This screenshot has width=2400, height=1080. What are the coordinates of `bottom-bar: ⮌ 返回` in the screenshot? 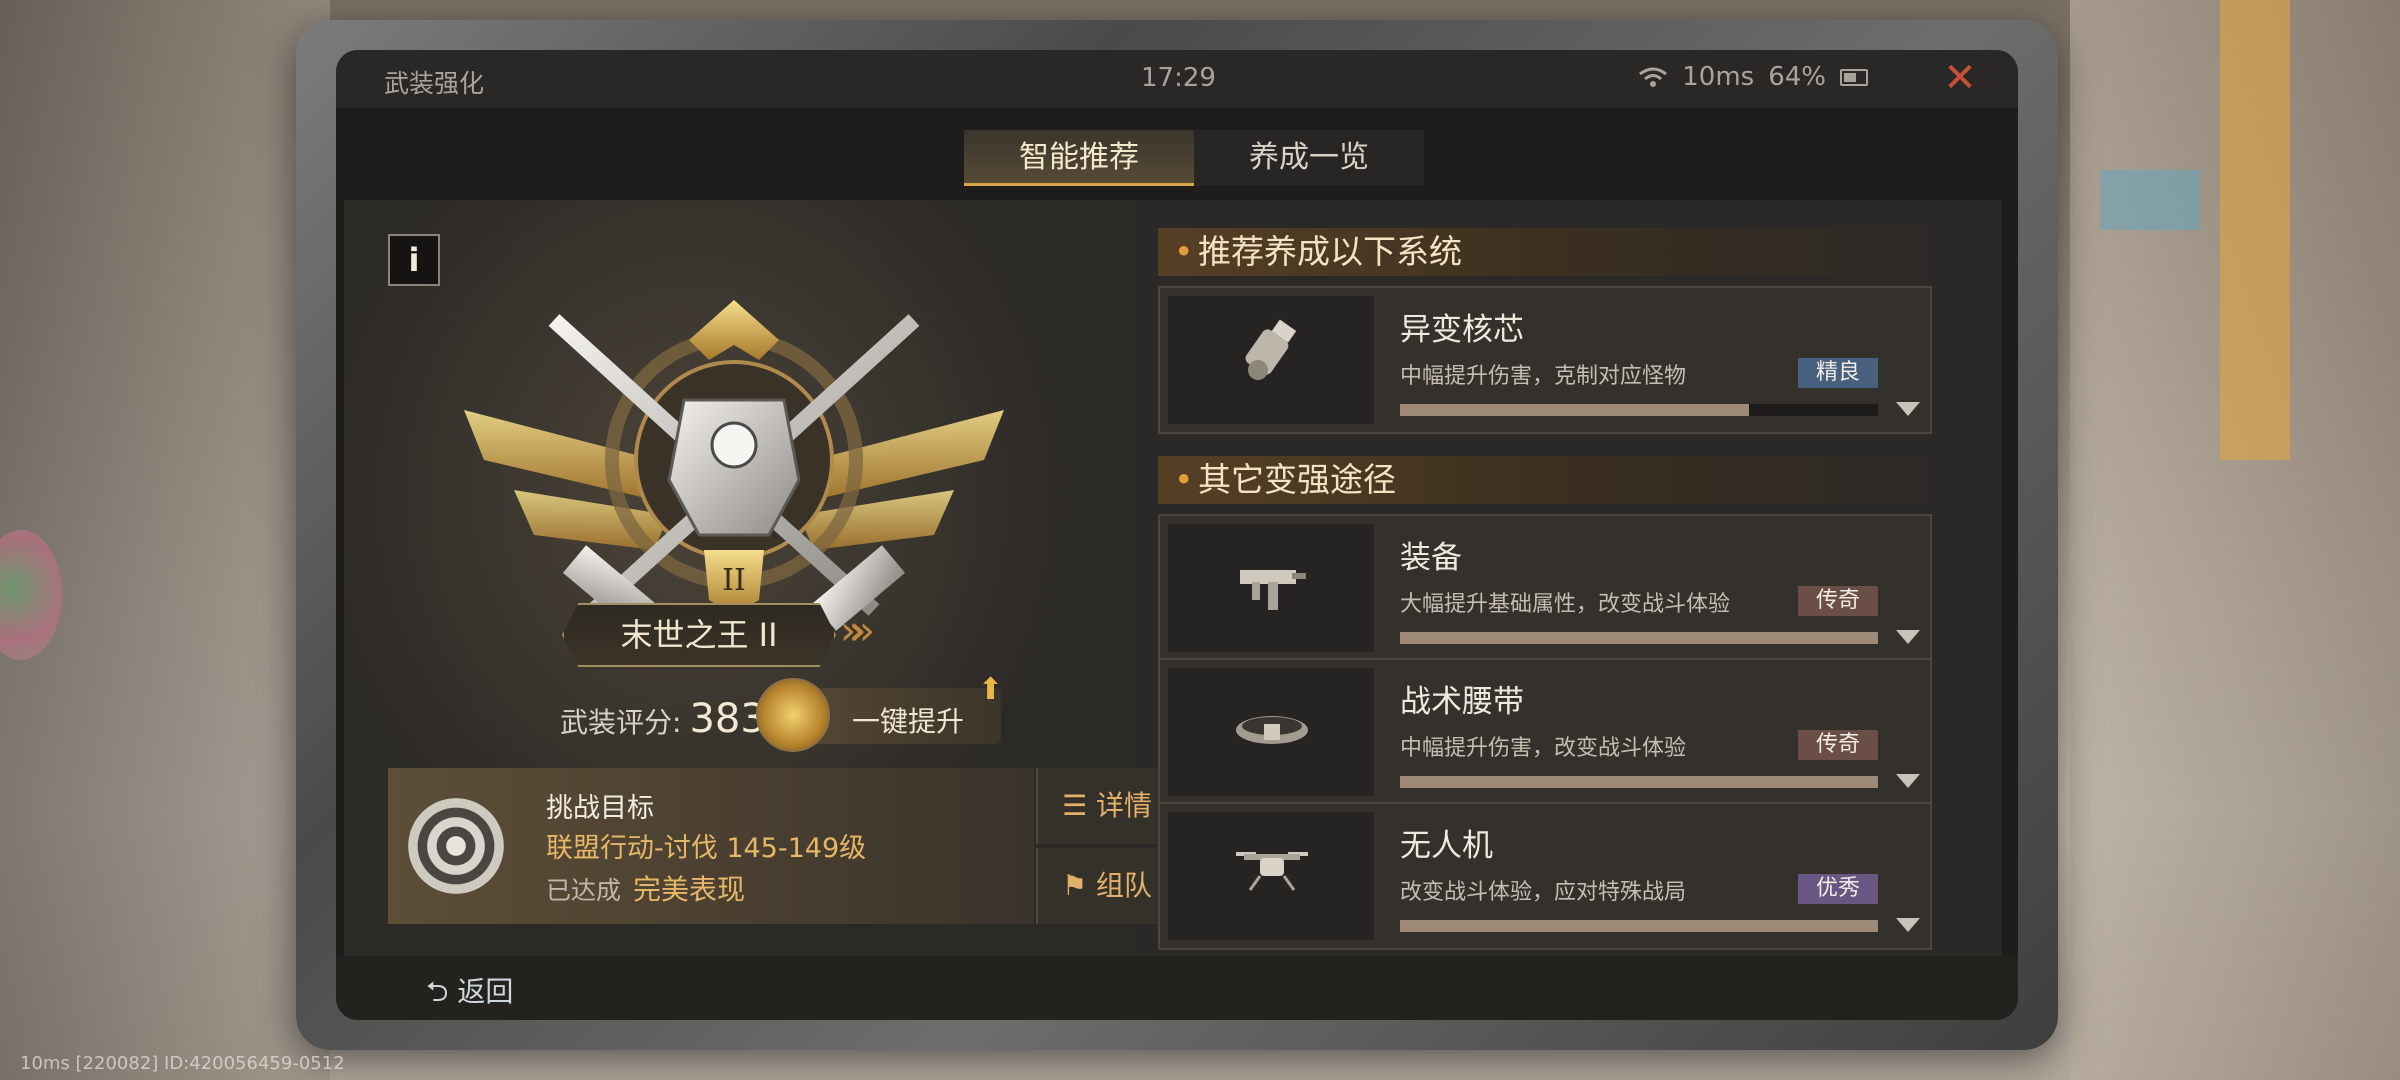 It's located at (1177, 988).